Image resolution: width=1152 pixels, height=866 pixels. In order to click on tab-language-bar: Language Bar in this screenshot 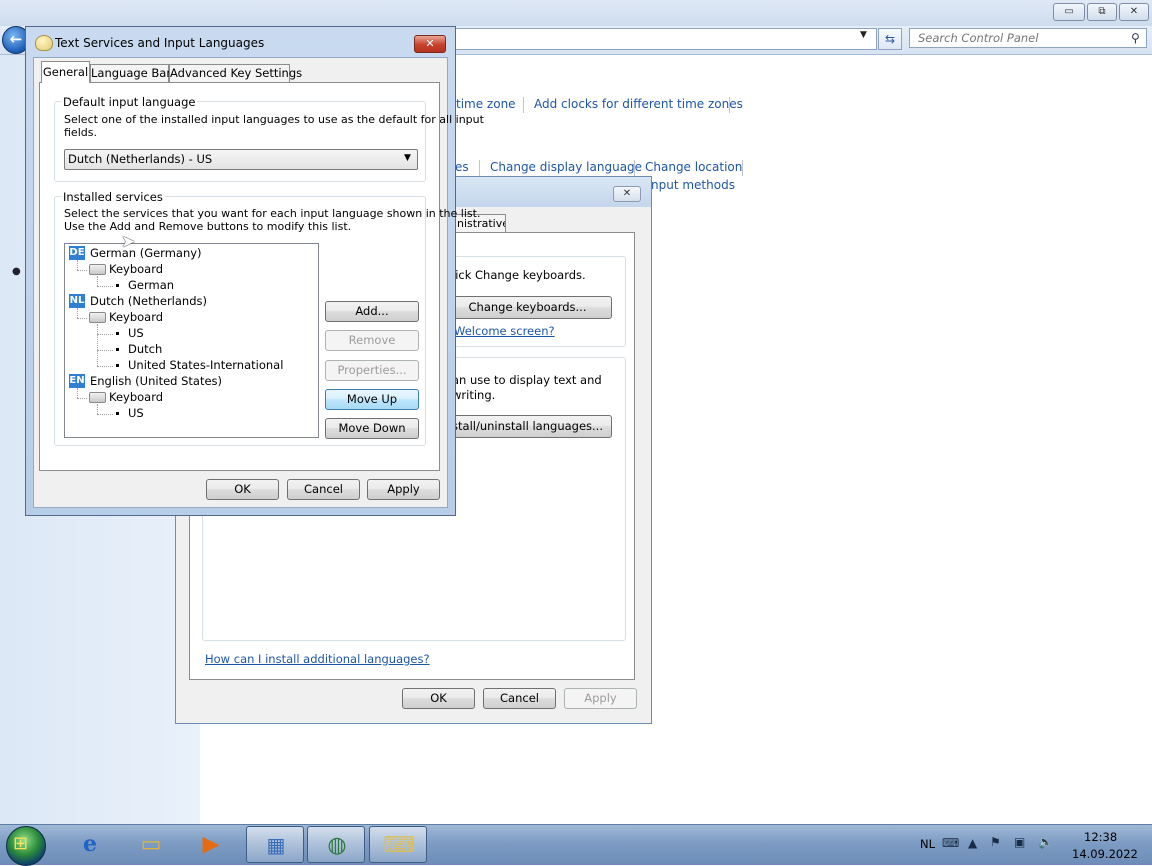, I will do `click(130, 73)`.